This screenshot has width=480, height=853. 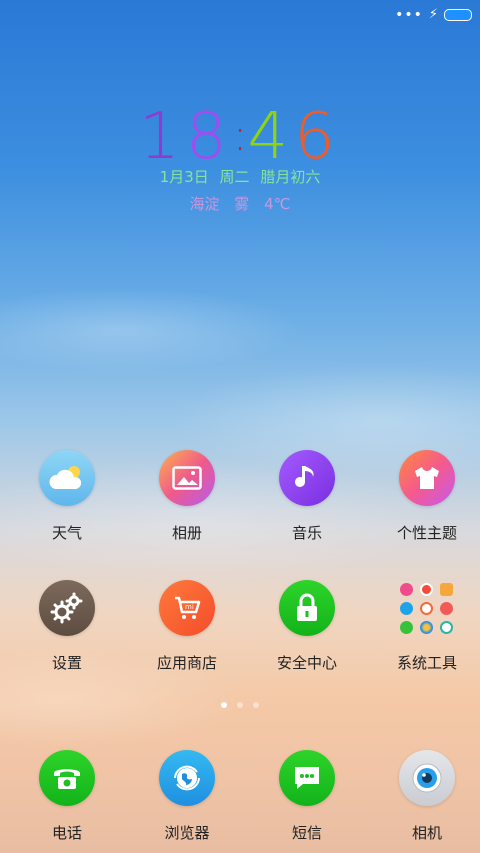 I want to click on app-browser: 浏览器, so click(x=187, y=796).